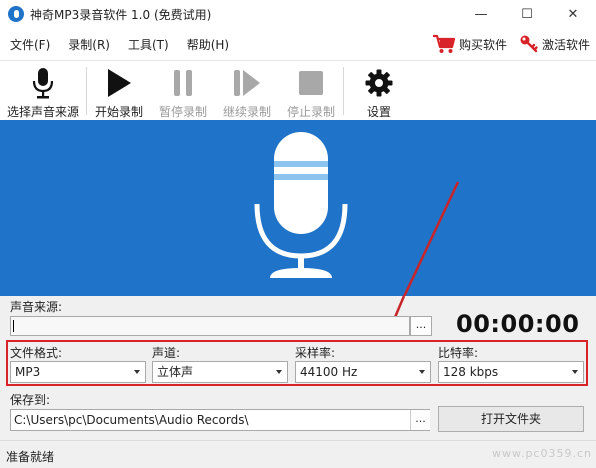 This screenshot has height=468, width=596. I want to click on channel-select: 立体声, so click(220, 372).